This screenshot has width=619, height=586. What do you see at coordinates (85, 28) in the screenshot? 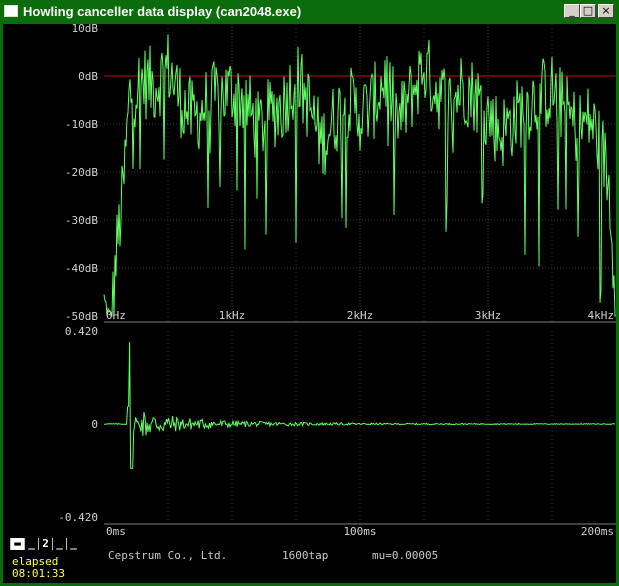
I see `spectrum-y-tick-label: 10dB` at bounding box center [85, 28].